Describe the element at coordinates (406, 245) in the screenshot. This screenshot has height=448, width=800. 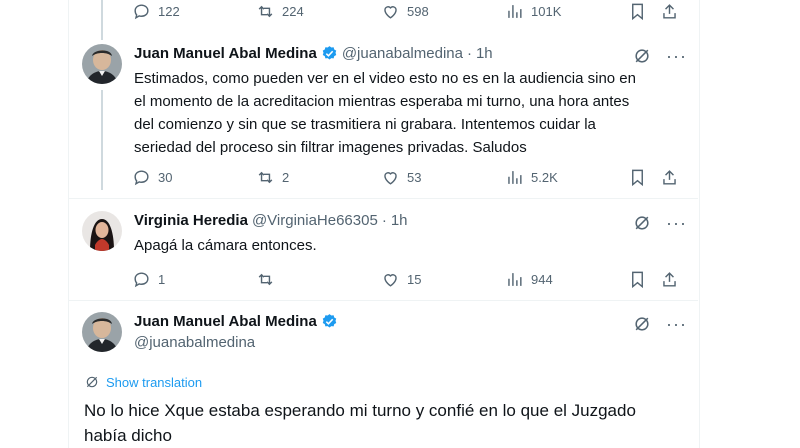
I see `tweet-text: Apagá la cámara entonces.` at that location.